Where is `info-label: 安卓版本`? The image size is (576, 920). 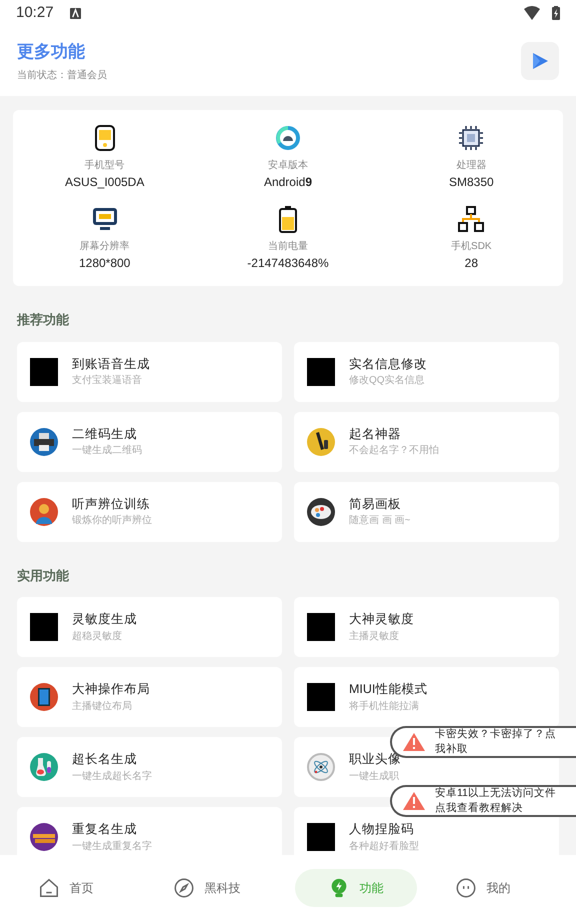
info-label: 安卓版本 is located at coordinates (288, 165).